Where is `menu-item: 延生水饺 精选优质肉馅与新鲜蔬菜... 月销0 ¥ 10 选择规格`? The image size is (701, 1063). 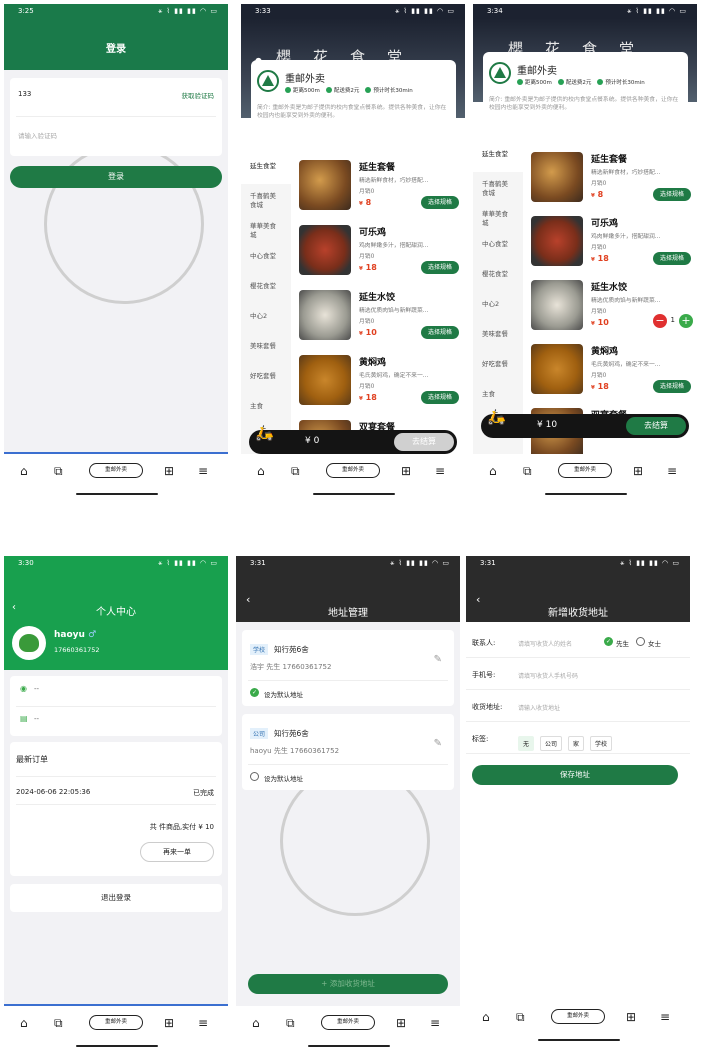 menu-item: 延生水饺 精选优质肉馅与新鲜蔬菜... 月销0 ¥ 10 选择规格 is located at coordinates (381, 318).